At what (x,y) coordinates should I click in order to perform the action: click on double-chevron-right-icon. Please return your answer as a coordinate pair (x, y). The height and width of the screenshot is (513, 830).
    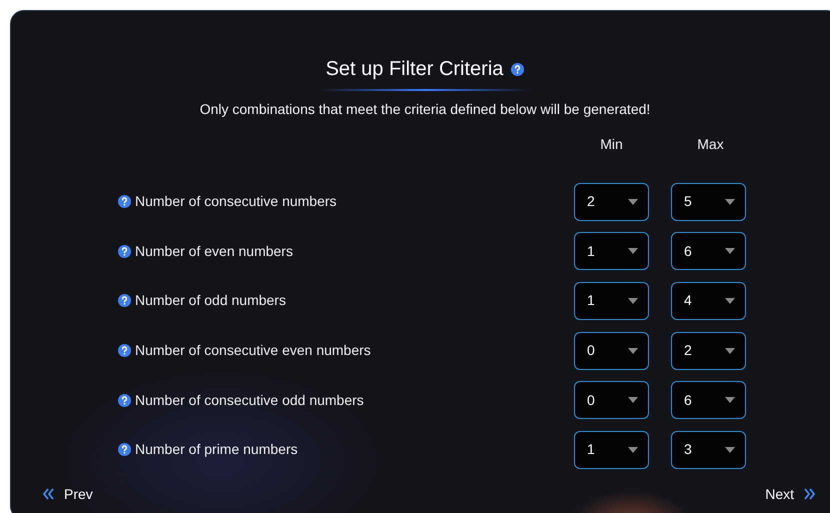
    Looking at the image, I should click on (810, 494).